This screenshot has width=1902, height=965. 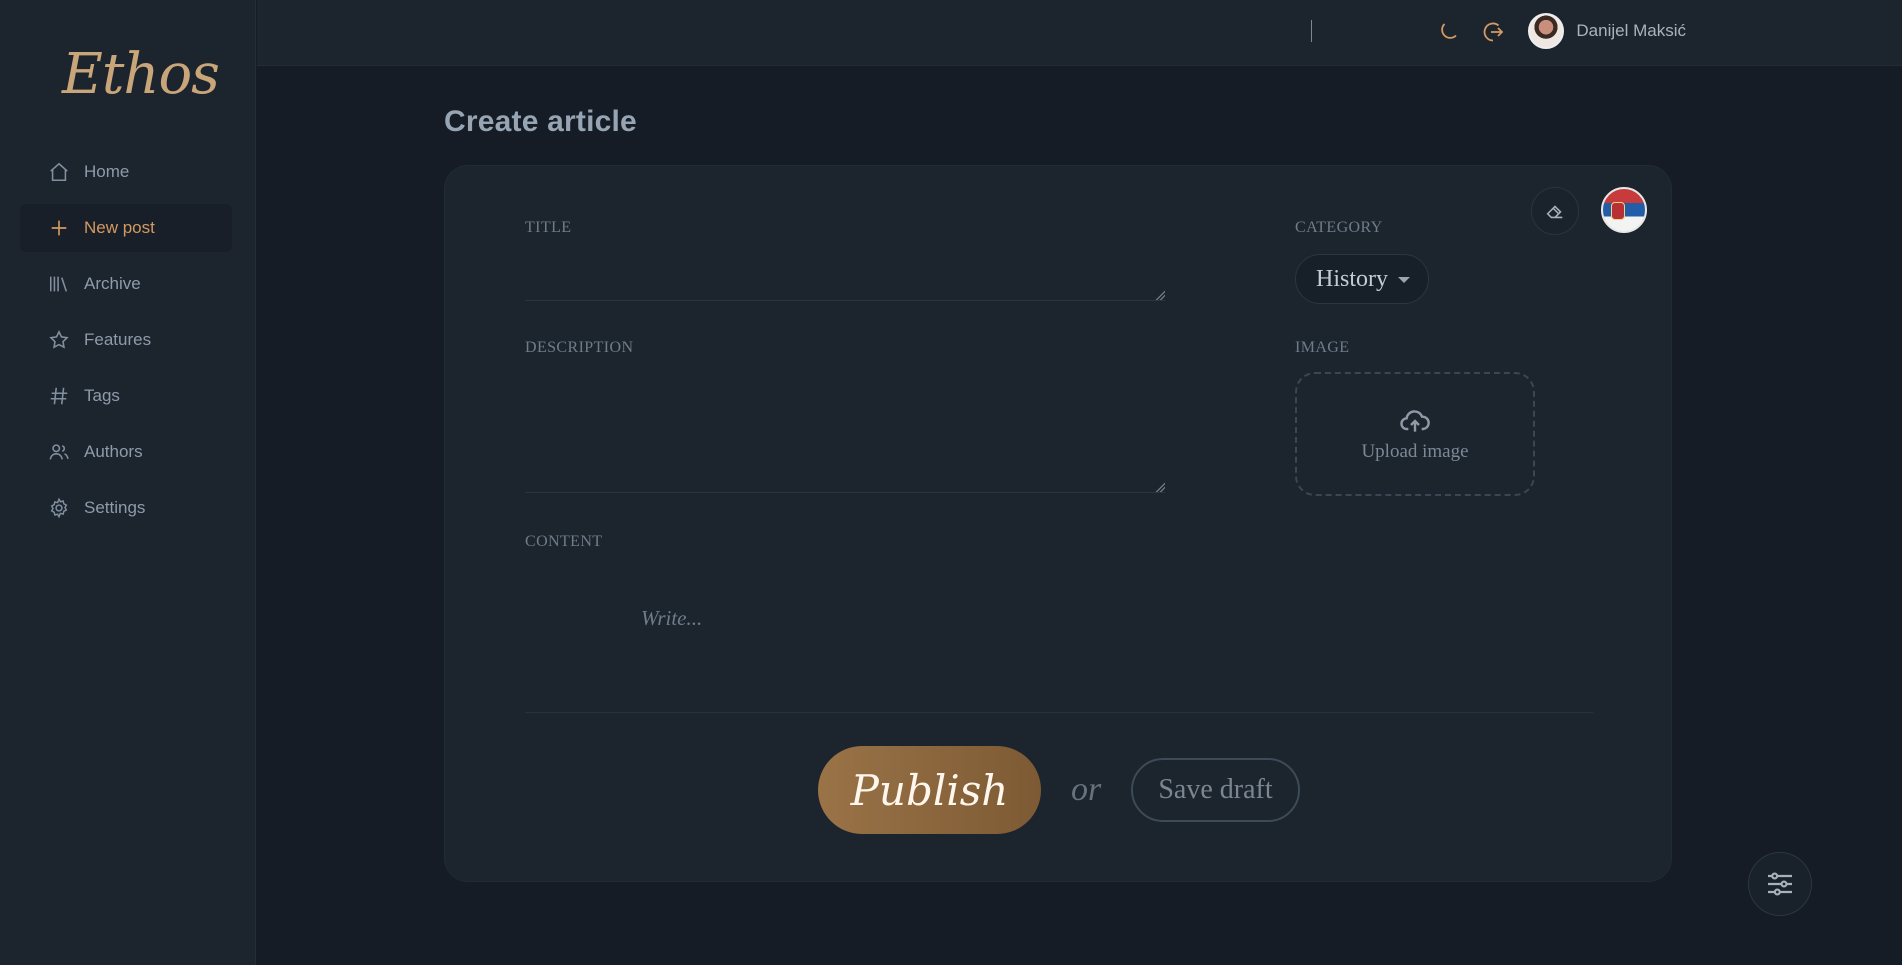 I want to click on sidebar-item-archive: Archive, so click(x=126, y=284).